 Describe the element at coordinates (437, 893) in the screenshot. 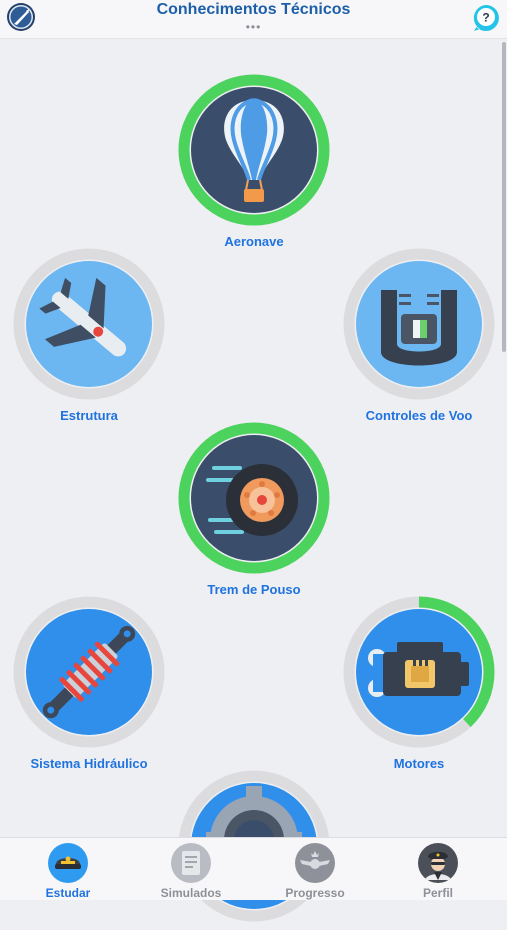

I see `tab-label: Perfil` at that location.